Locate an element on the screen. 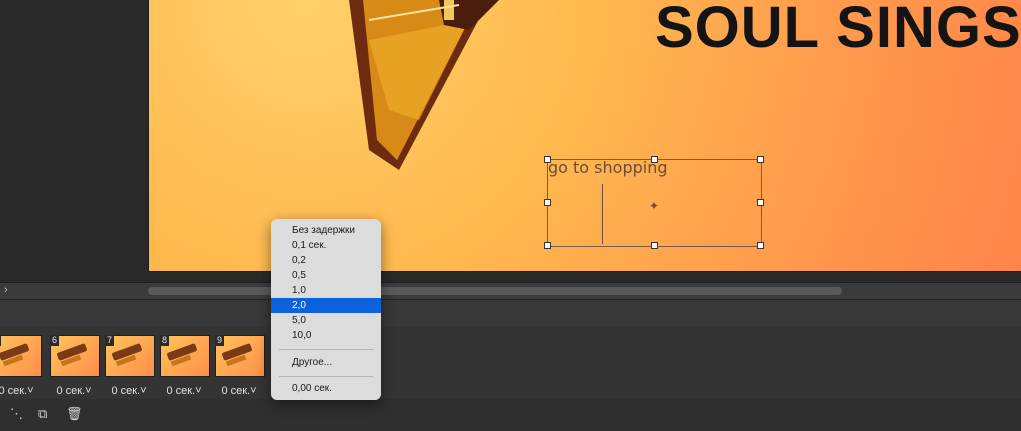 The width and height of the screenshot is (1021, 431). menu-item-no-delay: Без задержки is located at coordinates (326, 230).